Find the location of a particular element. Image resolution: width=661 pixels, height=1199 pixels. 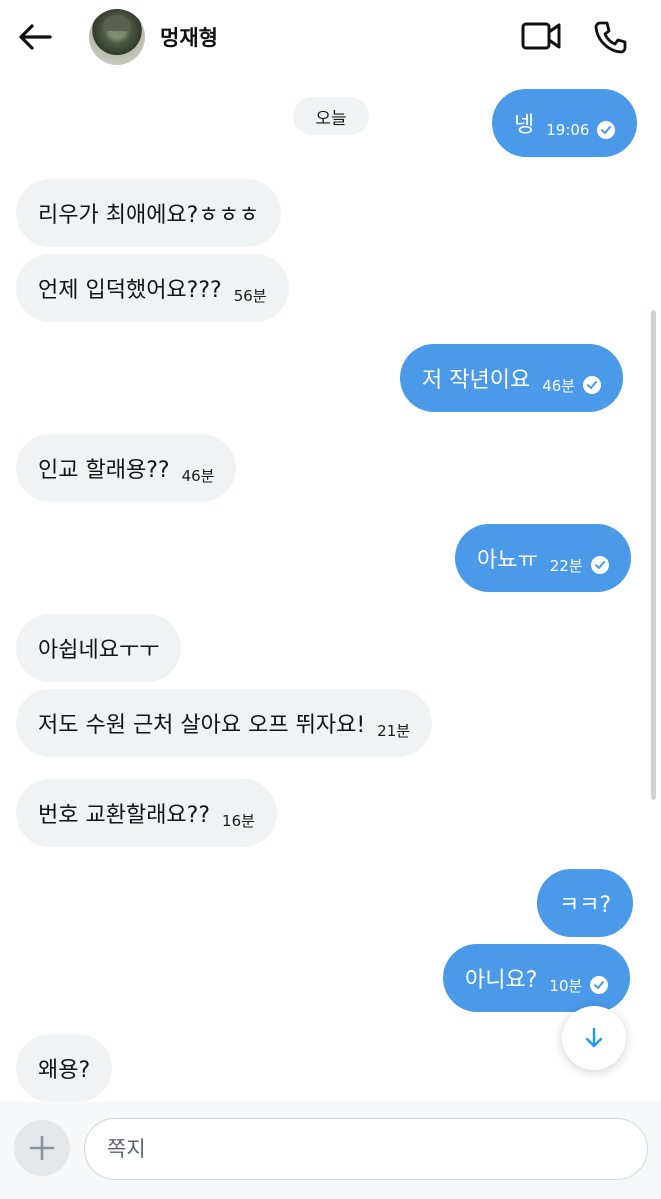

message-bubble-incoming: 언제 입덕했어요??? 56분 is located at coordinates (152, 288).